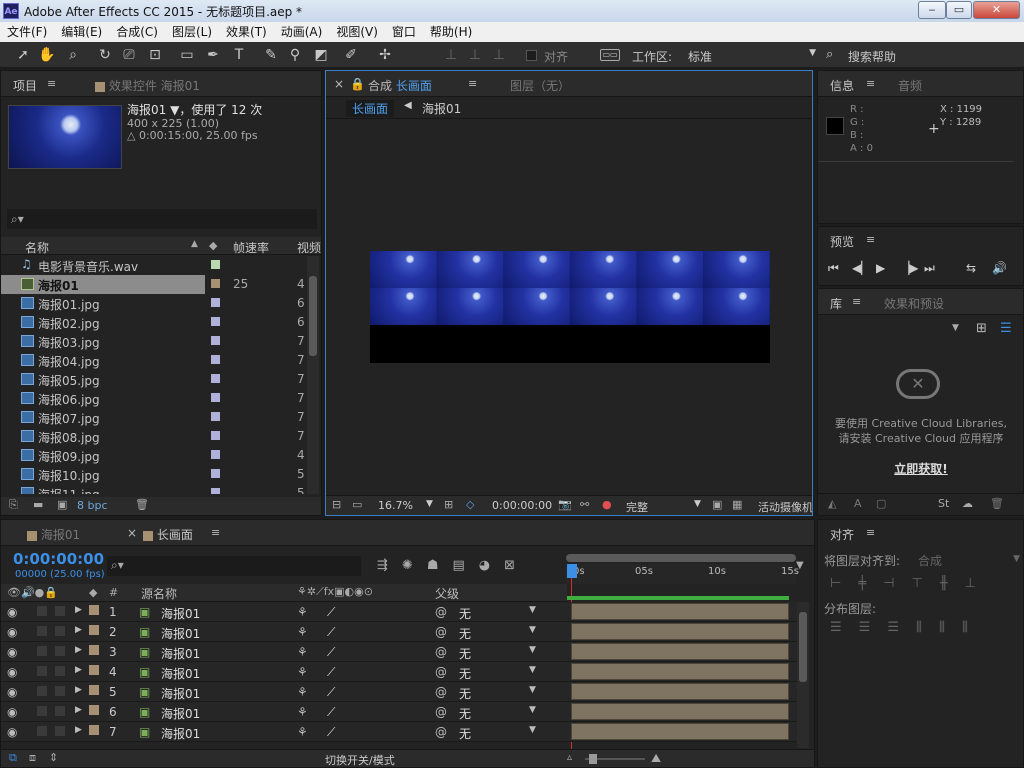 Image resolution: width=1024 pixels, height=768 pixels. I want to click on maximize-button: ▭, so click(959, 10).